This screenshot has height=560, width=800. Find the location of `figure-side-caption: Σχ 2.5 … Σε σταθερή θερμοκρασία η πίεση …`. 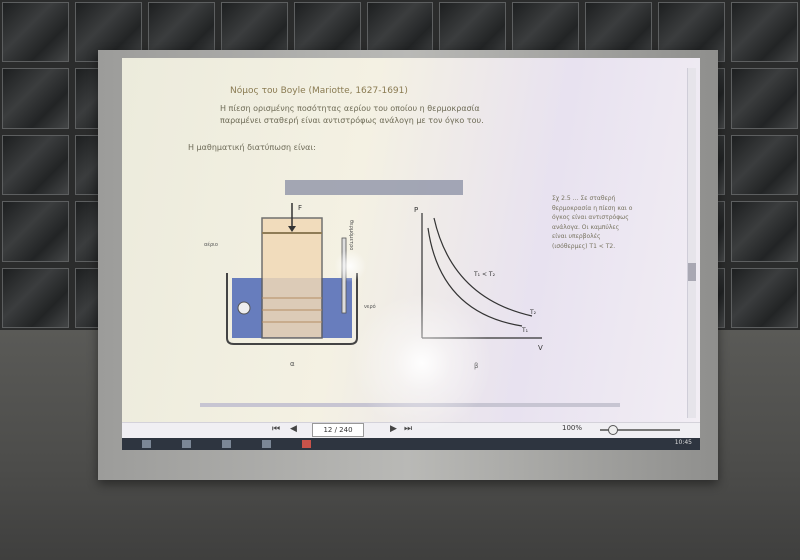

figure-side-caption: Σχ 2.5 … Σε σταθερή θερμοκρασία η πίεση … is located at coordinates (592, 222).